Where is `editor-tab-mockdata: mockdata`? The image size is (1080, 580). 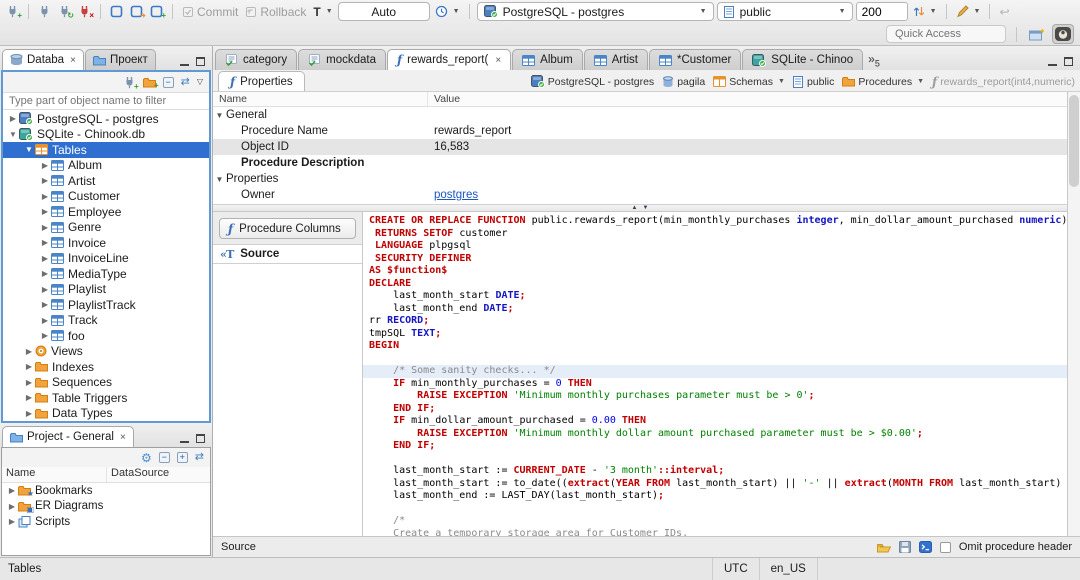 editor-tab-mockdata: mockdata is located at coordinates (342, 59).